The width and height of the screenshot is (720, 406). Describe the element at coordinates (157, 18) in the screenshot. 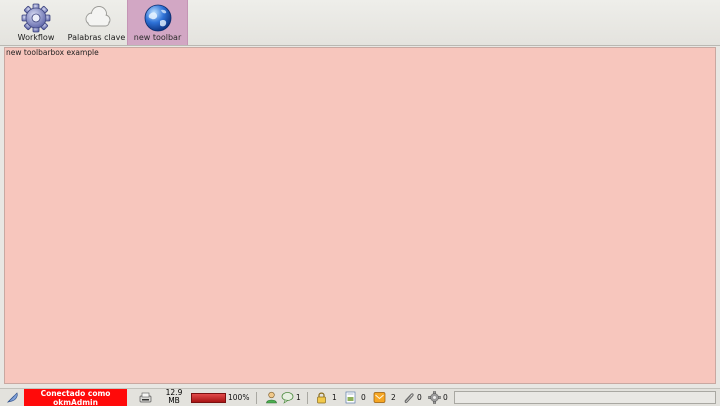

I see `globe-icon` at that location.